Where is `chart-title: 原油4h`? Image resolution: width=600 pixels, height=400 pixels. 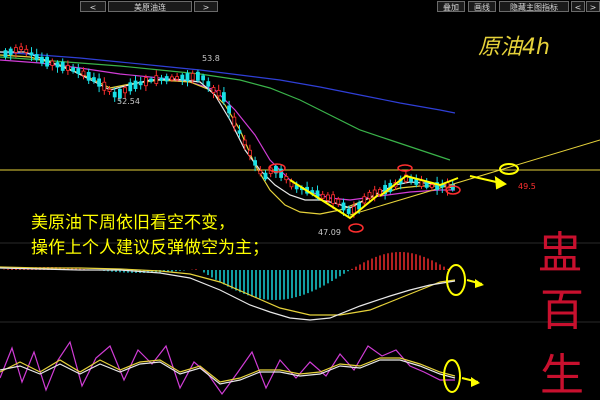
chart-title: 原油4h is located at coordinates (514, 47).